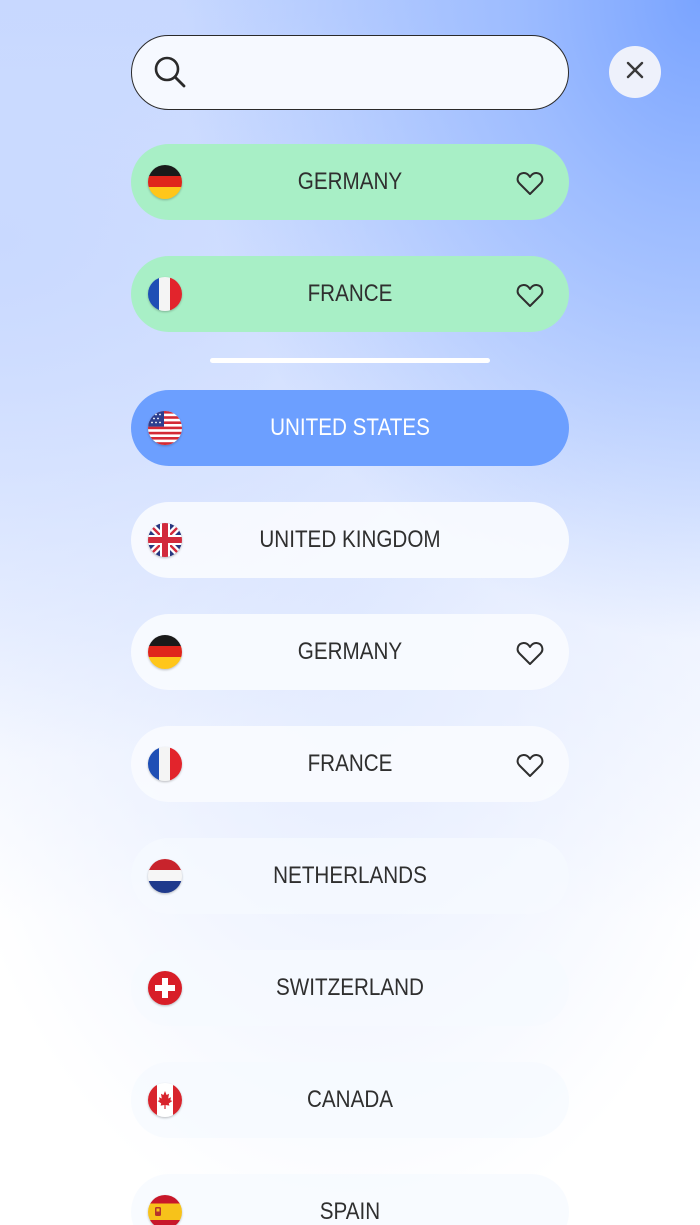 Image resolution: width=700 pixels, height=1225 pixels. I want to click on close-button, so click(635, 72).